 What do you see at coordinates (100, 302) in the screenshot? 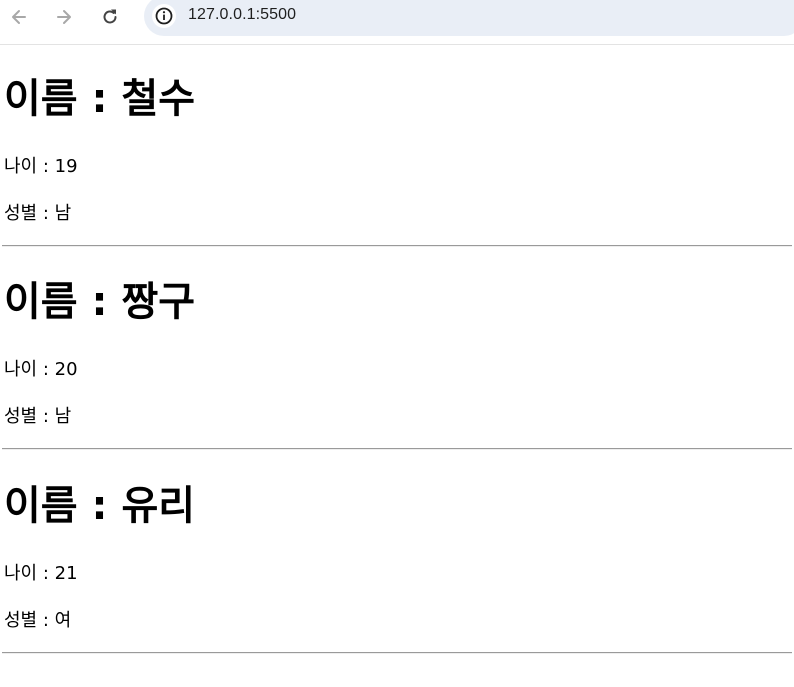
I see `person-name-heading: 이름 : 짱구` at bounding box center [100, 302].